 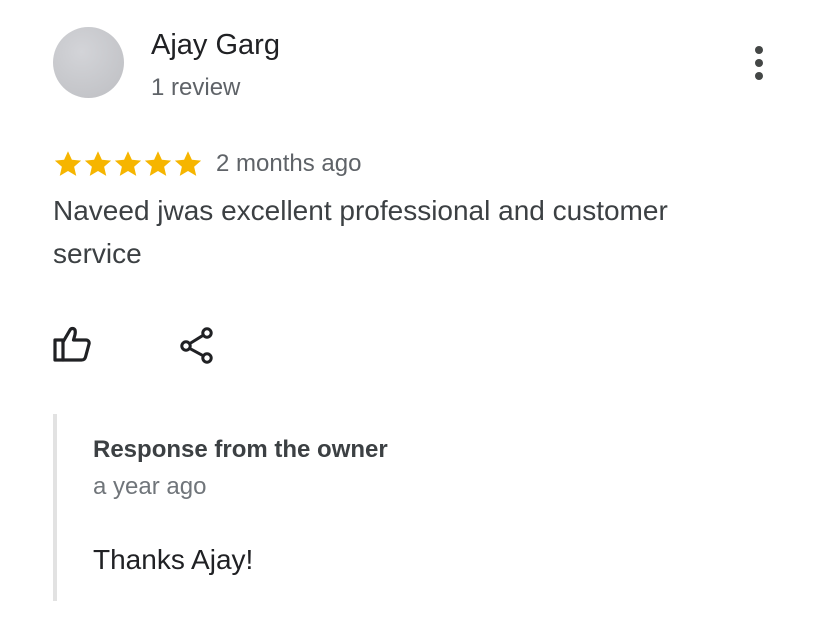 I want to click on more-options-button, so click(x=759, y=63).